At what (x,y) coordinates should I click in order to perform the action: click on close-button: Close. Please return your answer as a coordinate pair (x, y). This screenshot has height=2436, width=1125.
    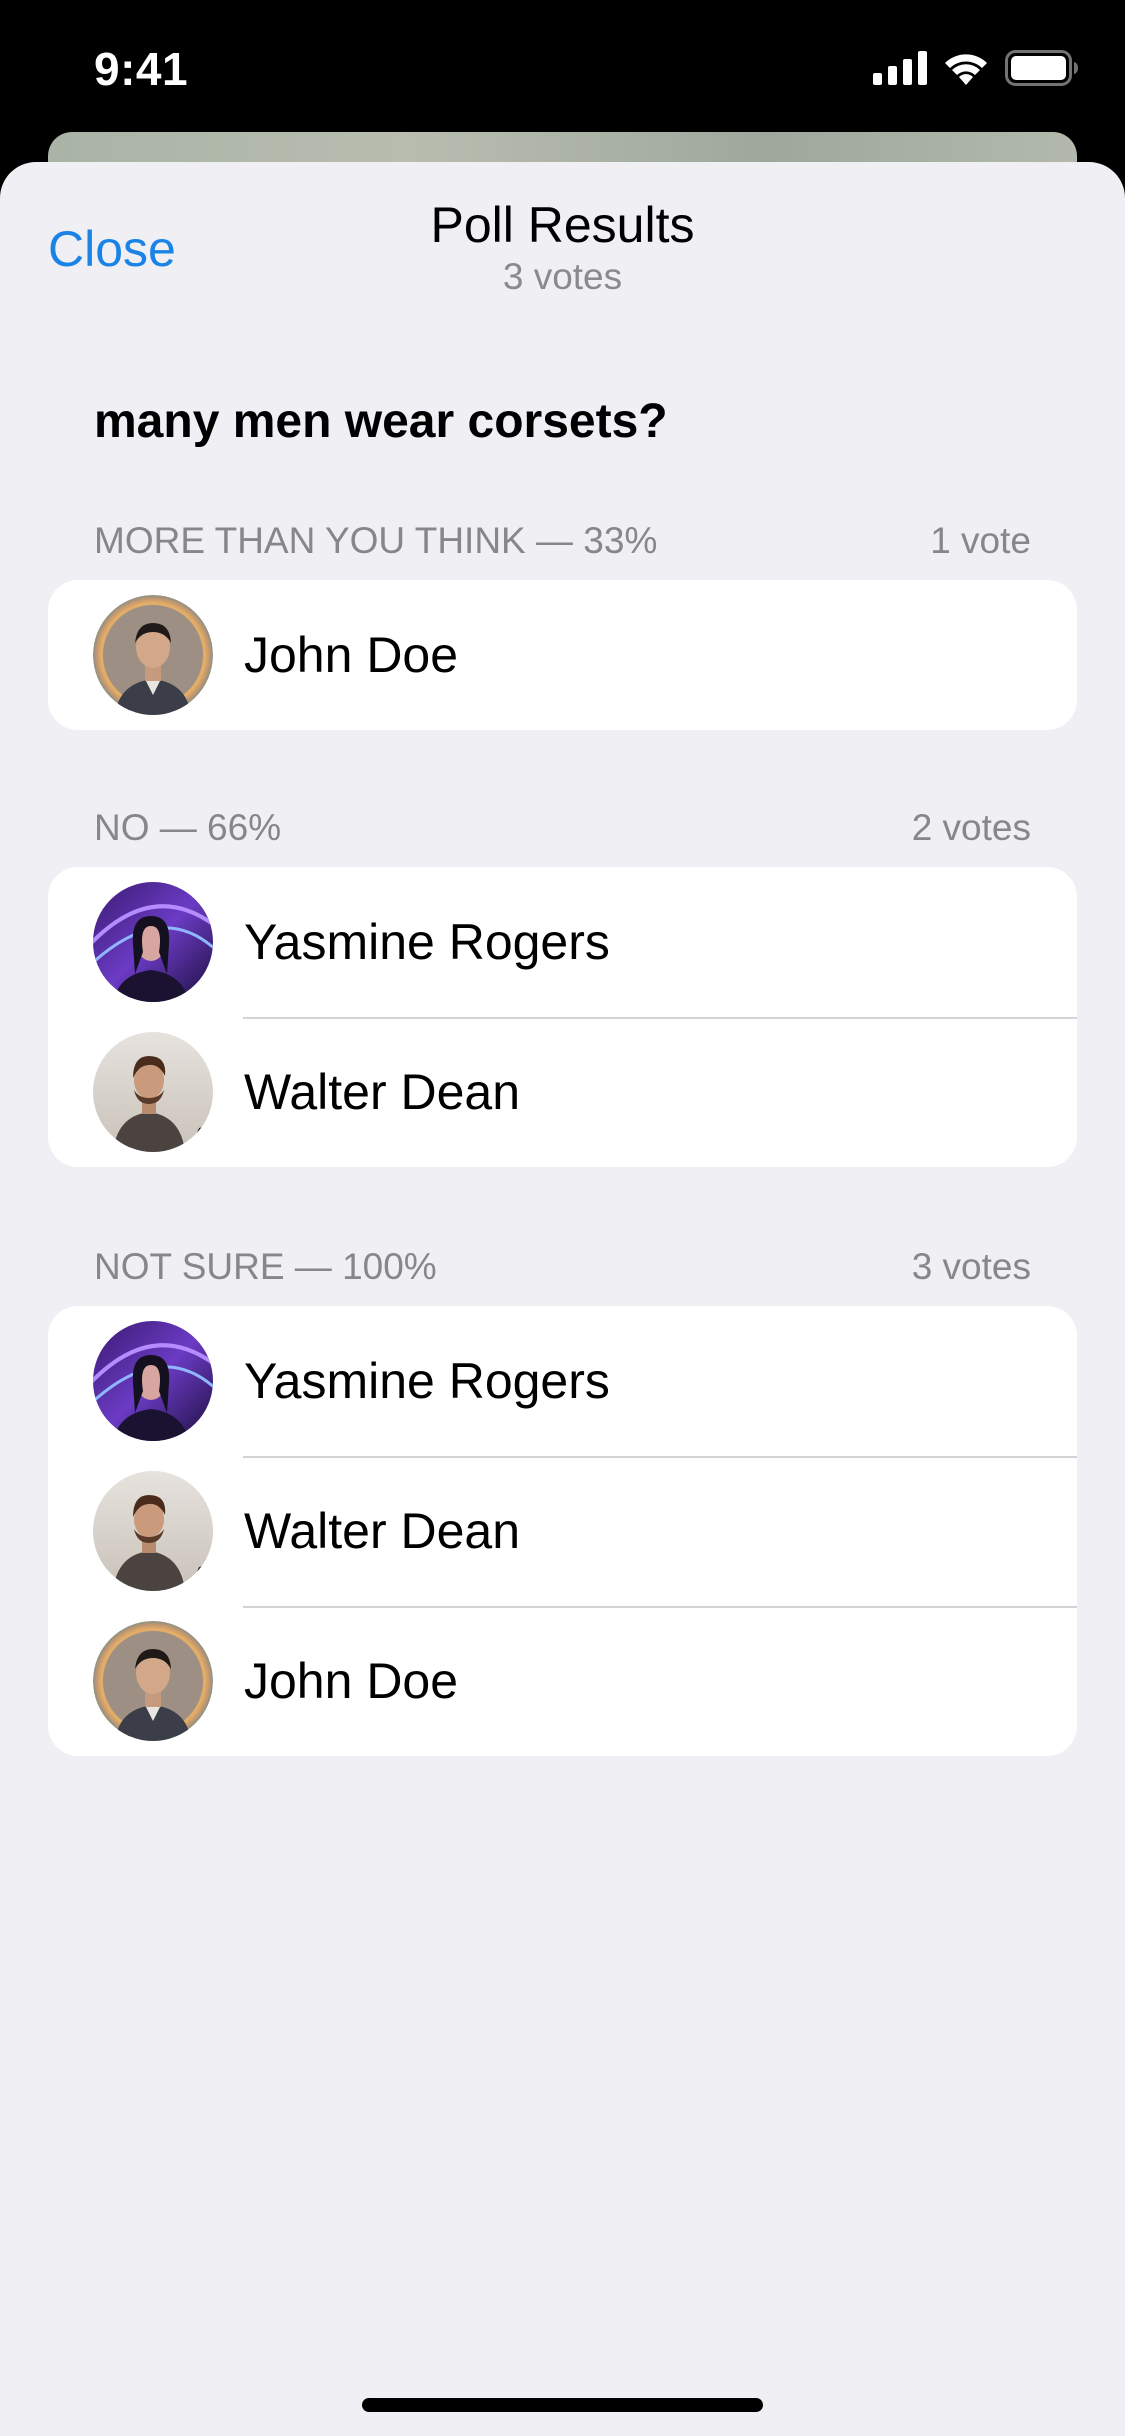
    Looking at the image, I should click on (112, 249).